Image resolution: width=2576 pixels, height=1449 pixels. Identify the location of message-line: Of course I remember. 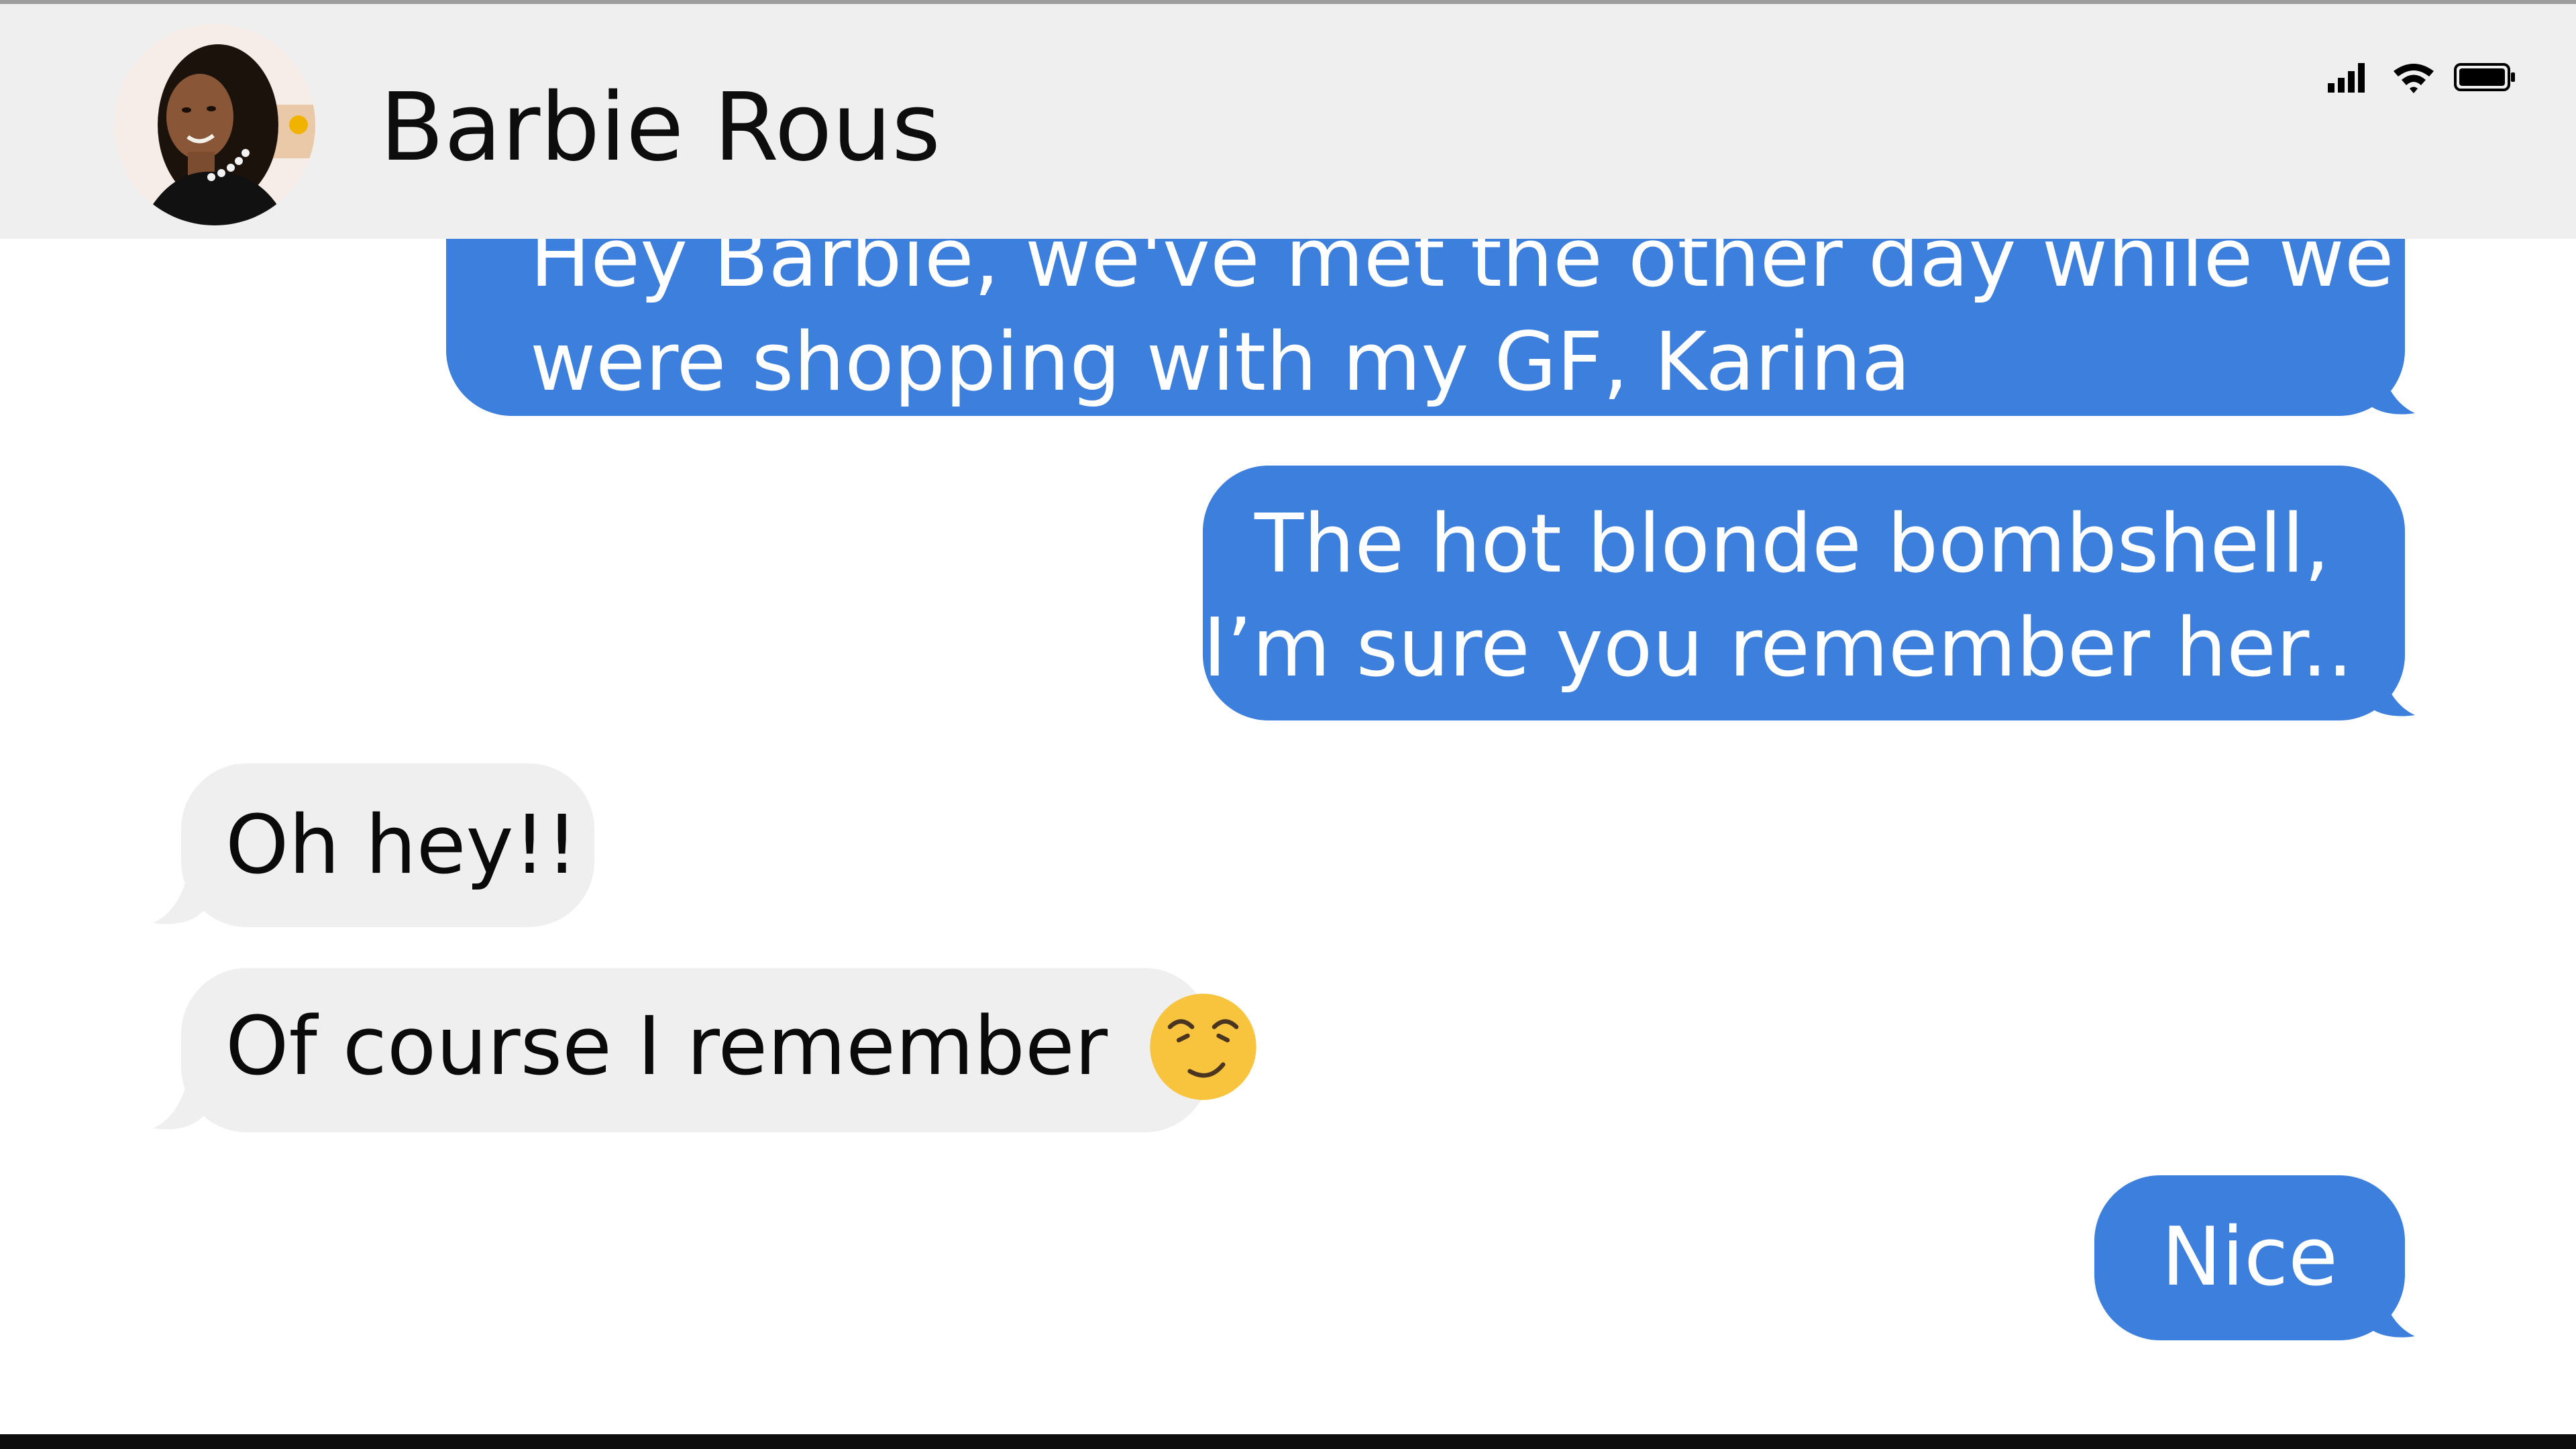
(666, 1046).